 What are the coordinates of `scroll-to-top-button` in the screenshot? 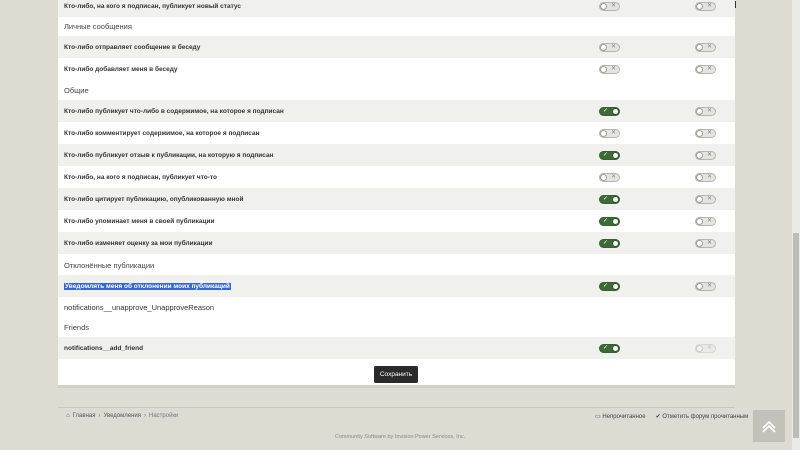 It's located at (769, 426).